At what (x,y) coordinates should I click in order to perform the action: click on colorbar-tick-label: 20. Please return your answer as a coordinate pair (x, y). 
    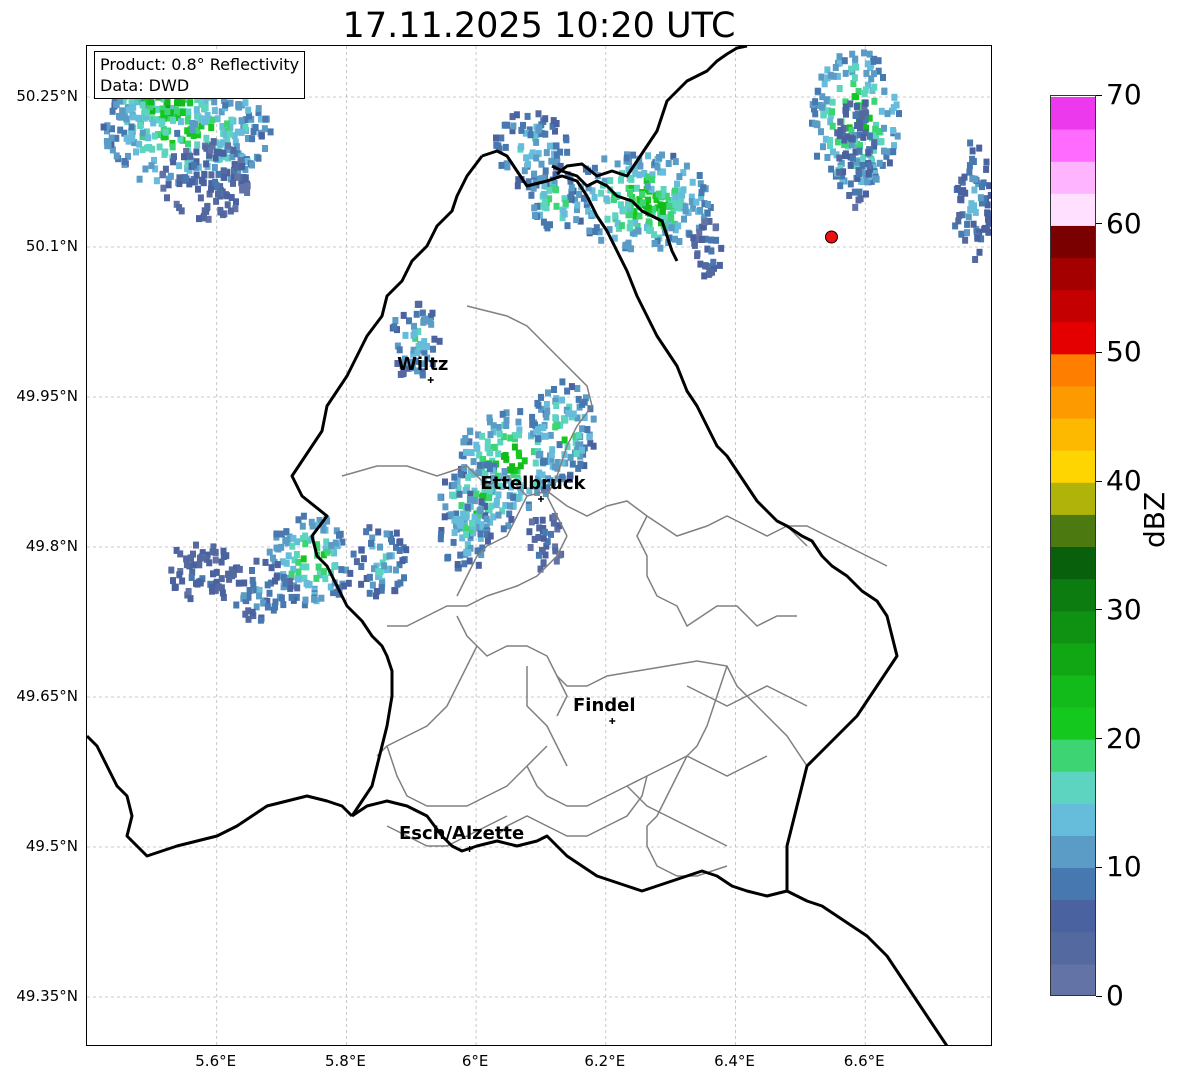
    Looking at the image, I should click on (1124, 738).